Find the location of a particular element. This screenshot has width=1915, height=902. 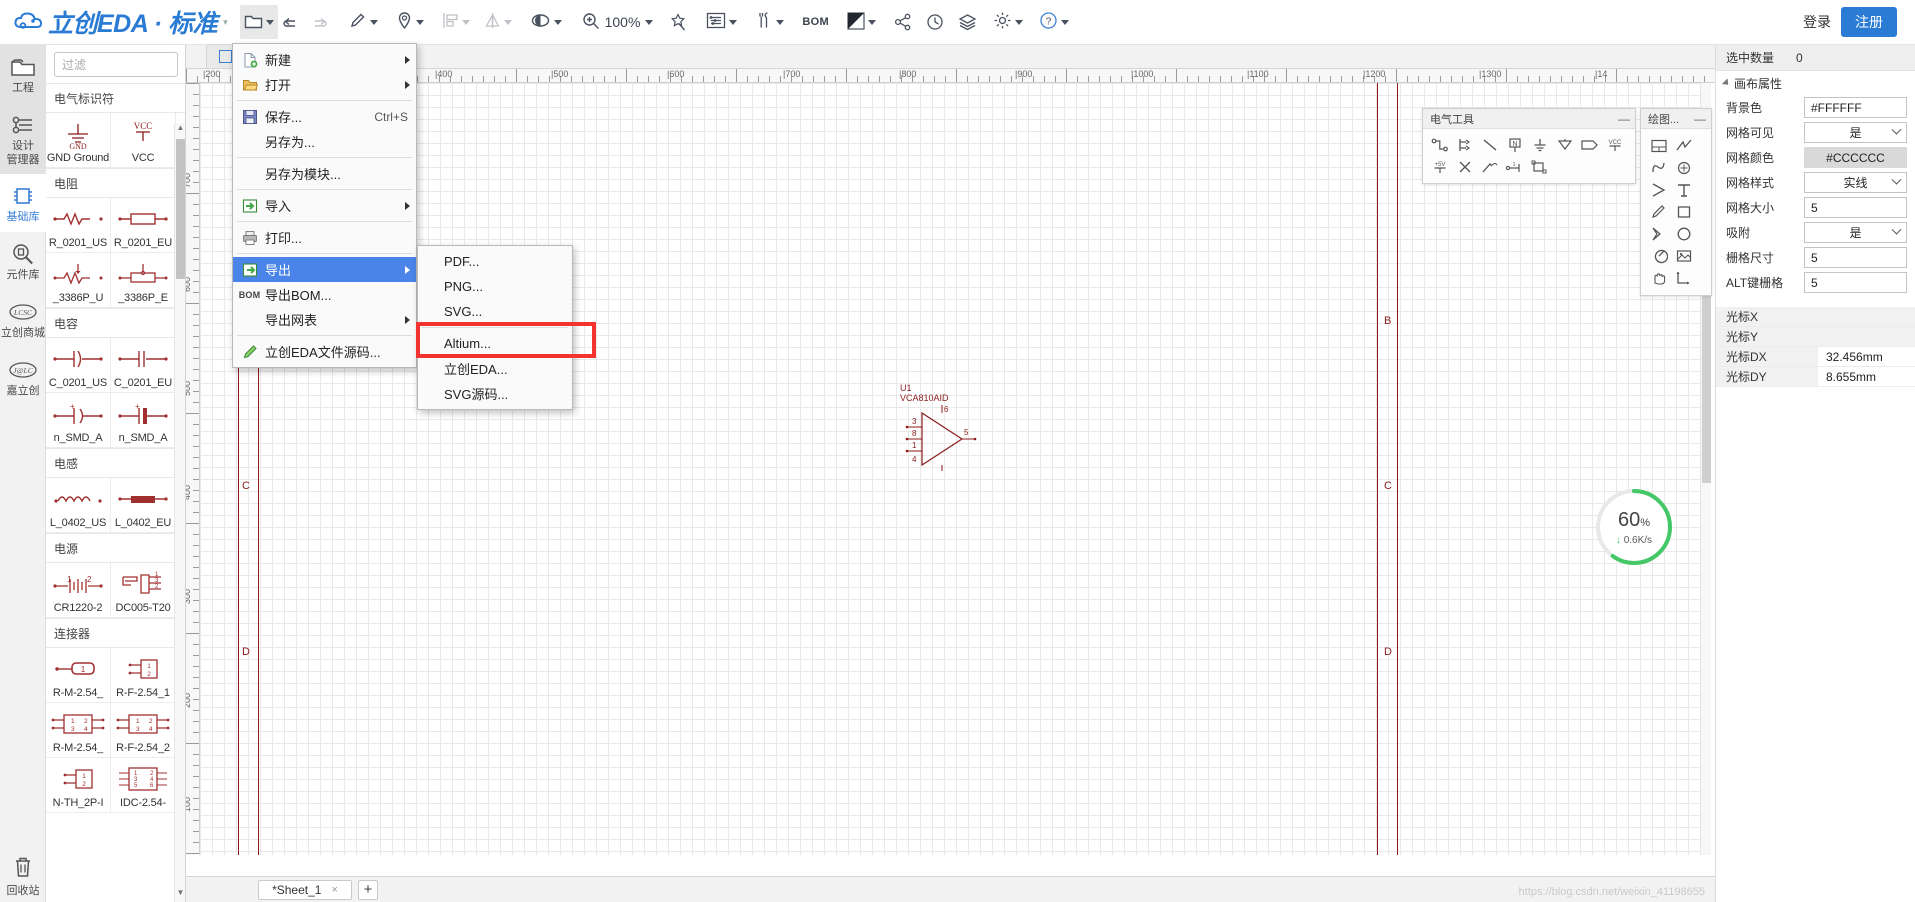

library-scrollbar: ▲ ▼ is located at coordinates (179, 512).